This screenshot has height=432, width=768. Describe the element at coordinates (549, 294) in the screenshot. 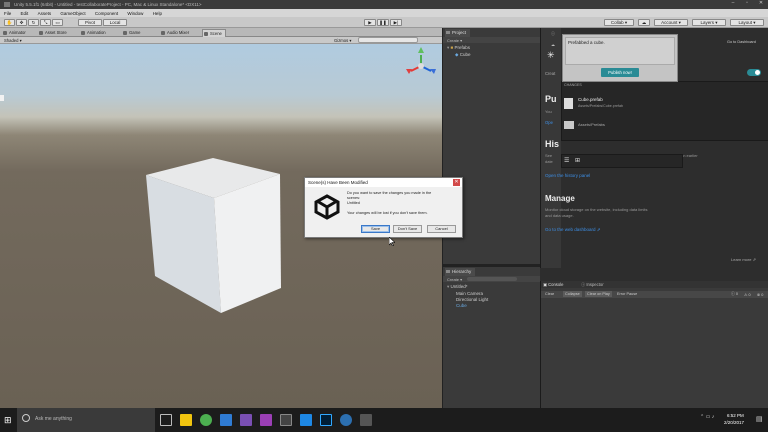

I see `console-clear-button: Clear` at that location.